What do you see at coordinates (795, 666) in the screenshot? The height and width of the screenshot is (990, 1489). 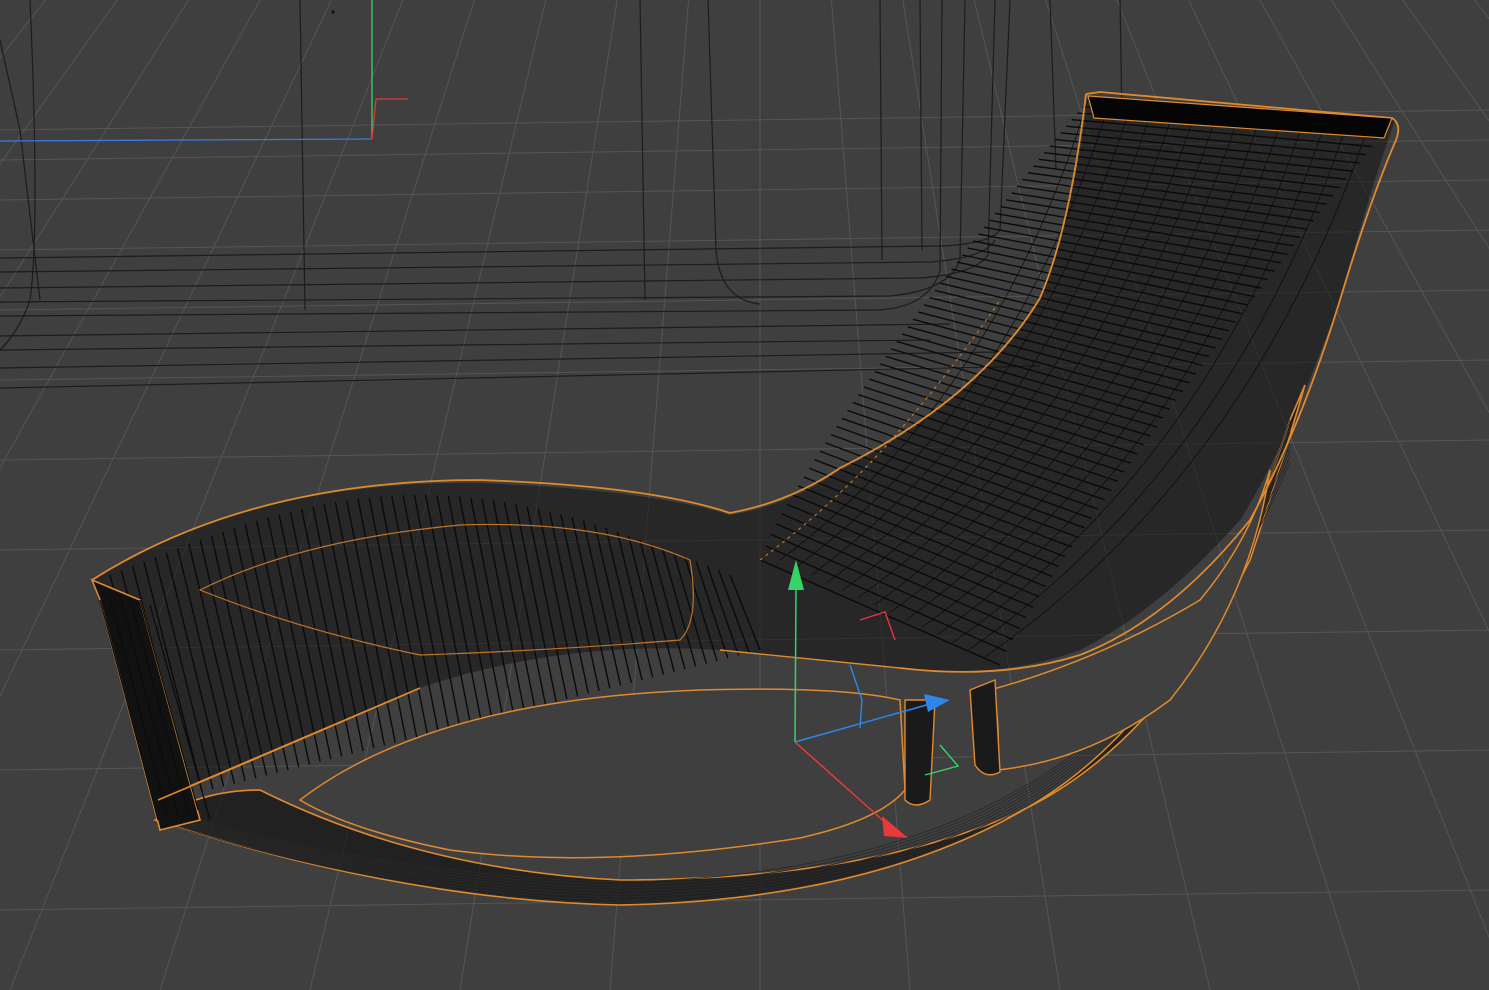 I see `gizmo-y-axis-line` at bounding box center [795, 666].